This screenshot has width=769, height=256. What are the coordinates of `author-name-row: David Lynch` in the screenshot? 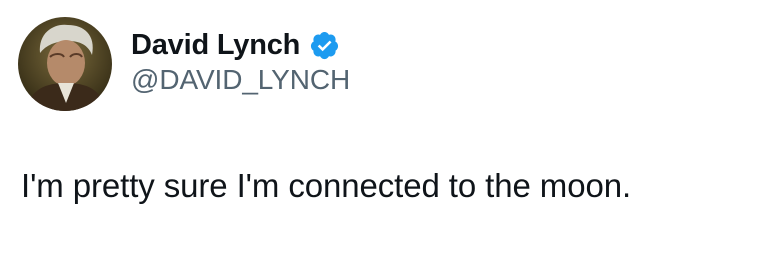 It's located at (235, 45).